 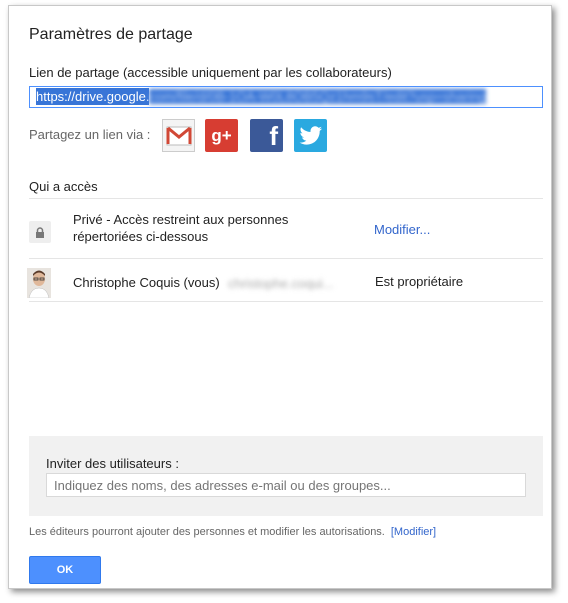 I want to click on share-link-value: https://drive.google., so click(x=93, y=96).